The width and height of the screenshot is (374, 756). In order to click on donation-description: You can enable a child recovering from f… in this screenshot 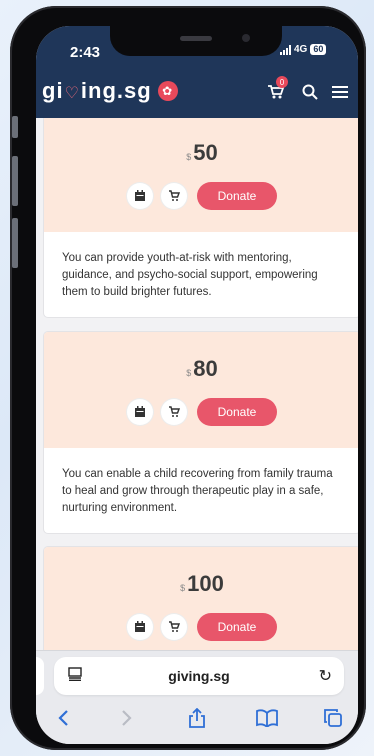, I will do `click(197, 491)`.